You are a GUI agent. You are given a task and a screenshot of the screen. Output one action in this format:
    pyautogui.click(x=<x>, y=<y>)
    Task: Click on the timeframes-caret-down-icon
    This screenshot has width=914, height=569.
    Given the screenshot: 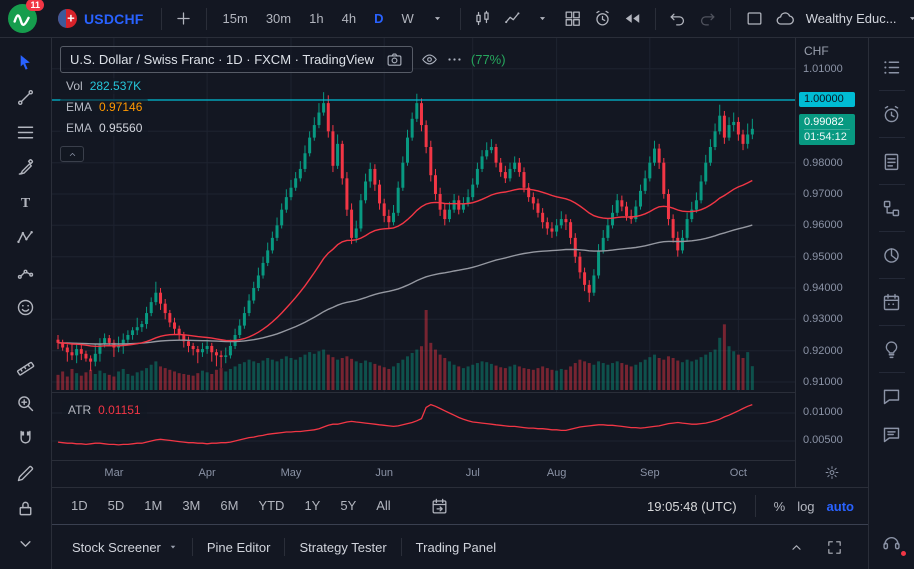 What is the action you would take?
    pyautogui.click(x=438, y=19)
    